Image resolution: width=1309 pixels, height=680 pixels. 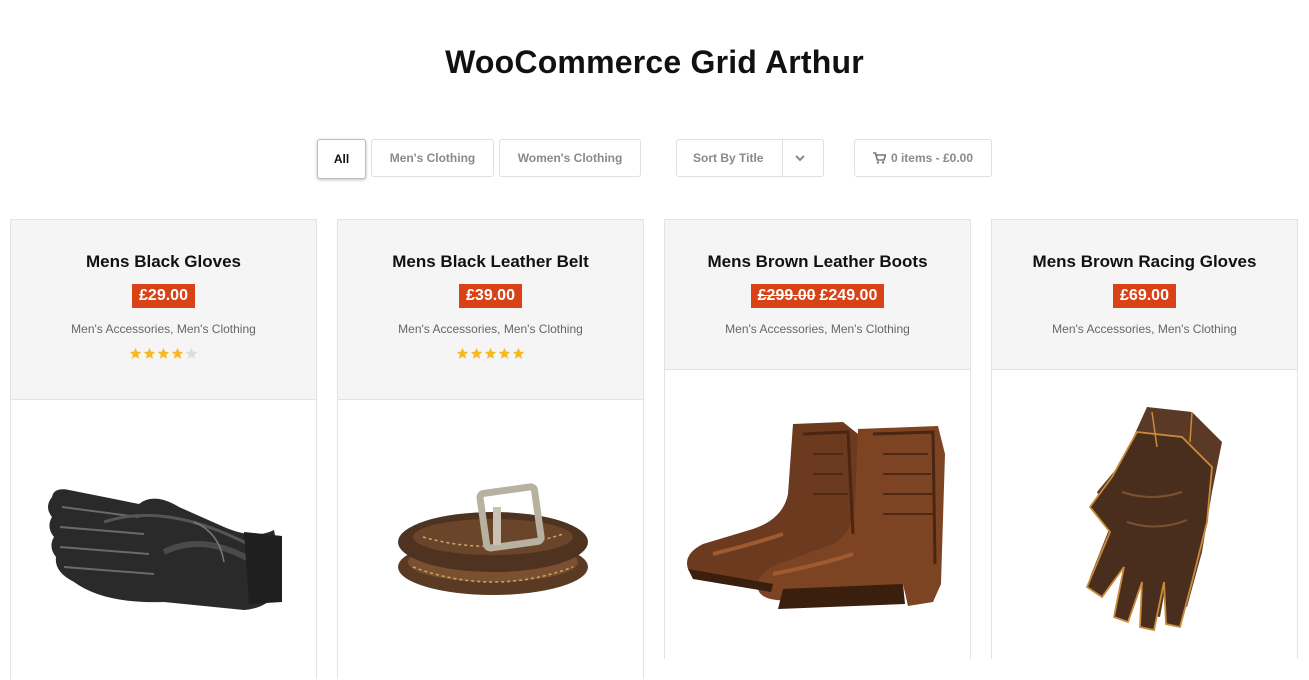 I want to click on chevron-down-icon, so click(x=800, y=158).